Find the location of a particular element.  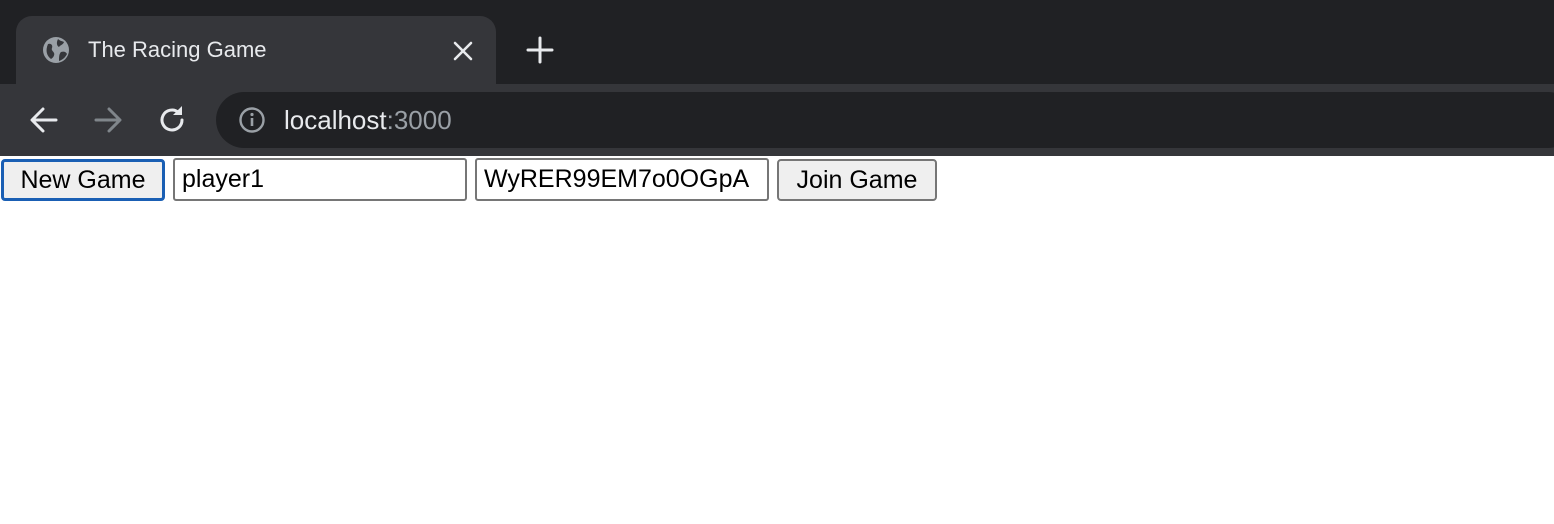

arrow-left-icon is located at coordinates (44, 120).